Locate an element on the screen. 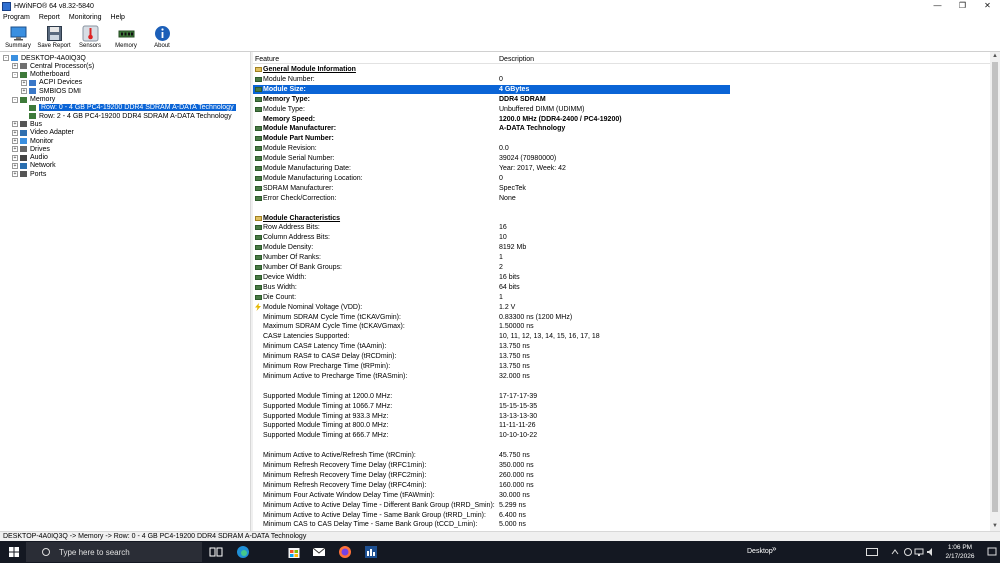  vertical-scrollbar: ▲ ▼ is located at coordinates (995, 291).